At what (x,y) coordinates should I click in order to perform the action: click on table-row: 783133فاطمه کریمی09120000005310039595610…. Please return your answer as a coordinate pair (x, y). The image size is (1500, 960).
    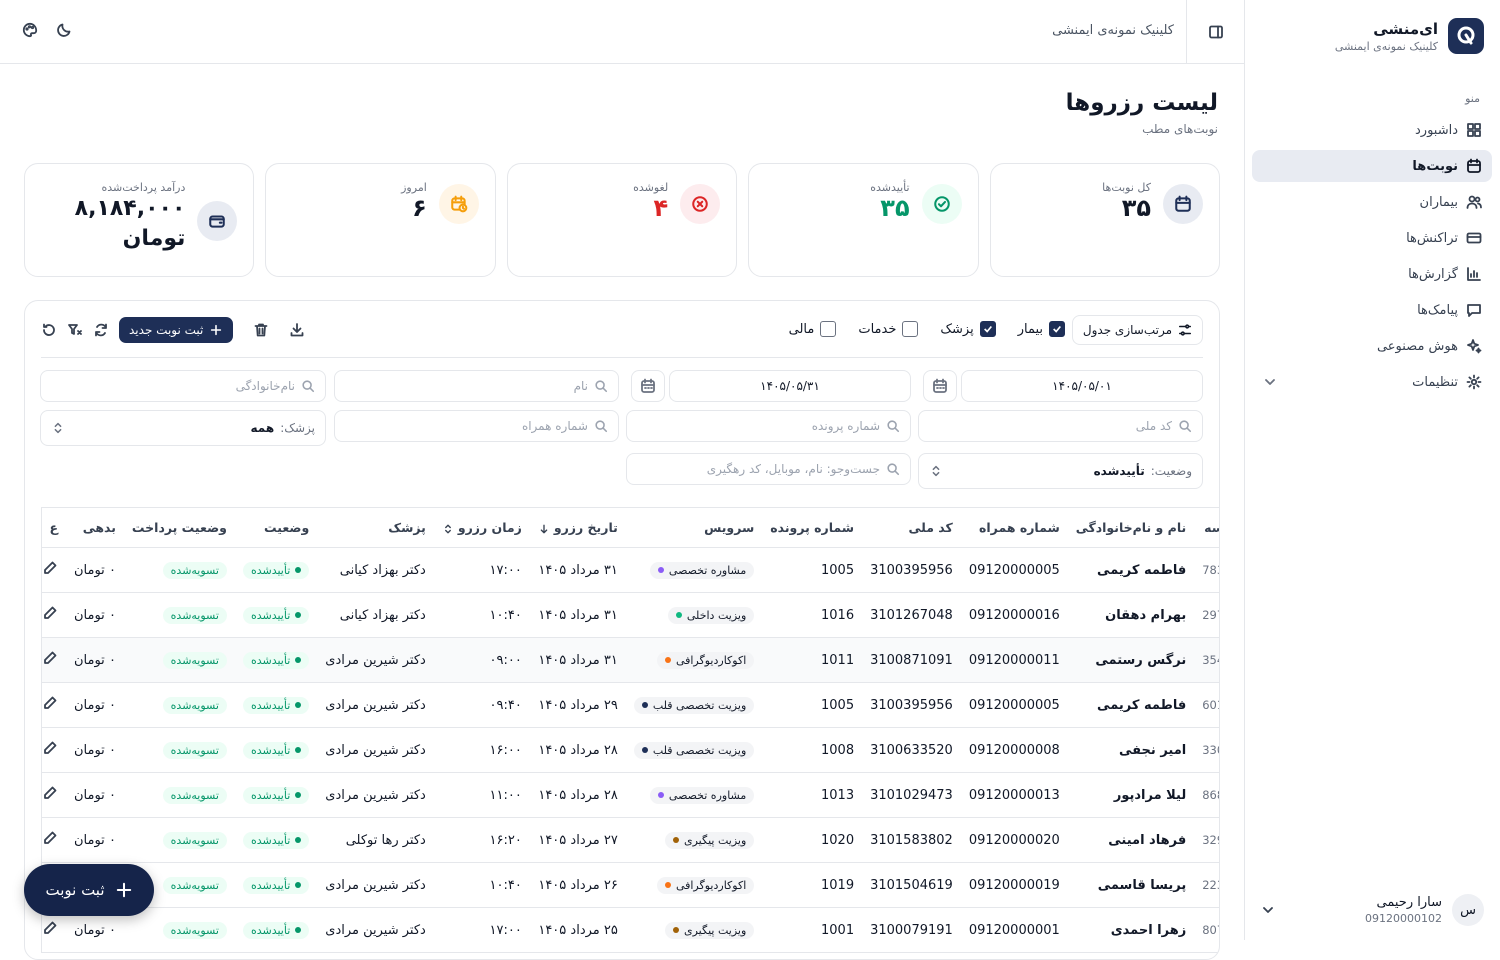
    Looking at the image, I should click on (630, 570).